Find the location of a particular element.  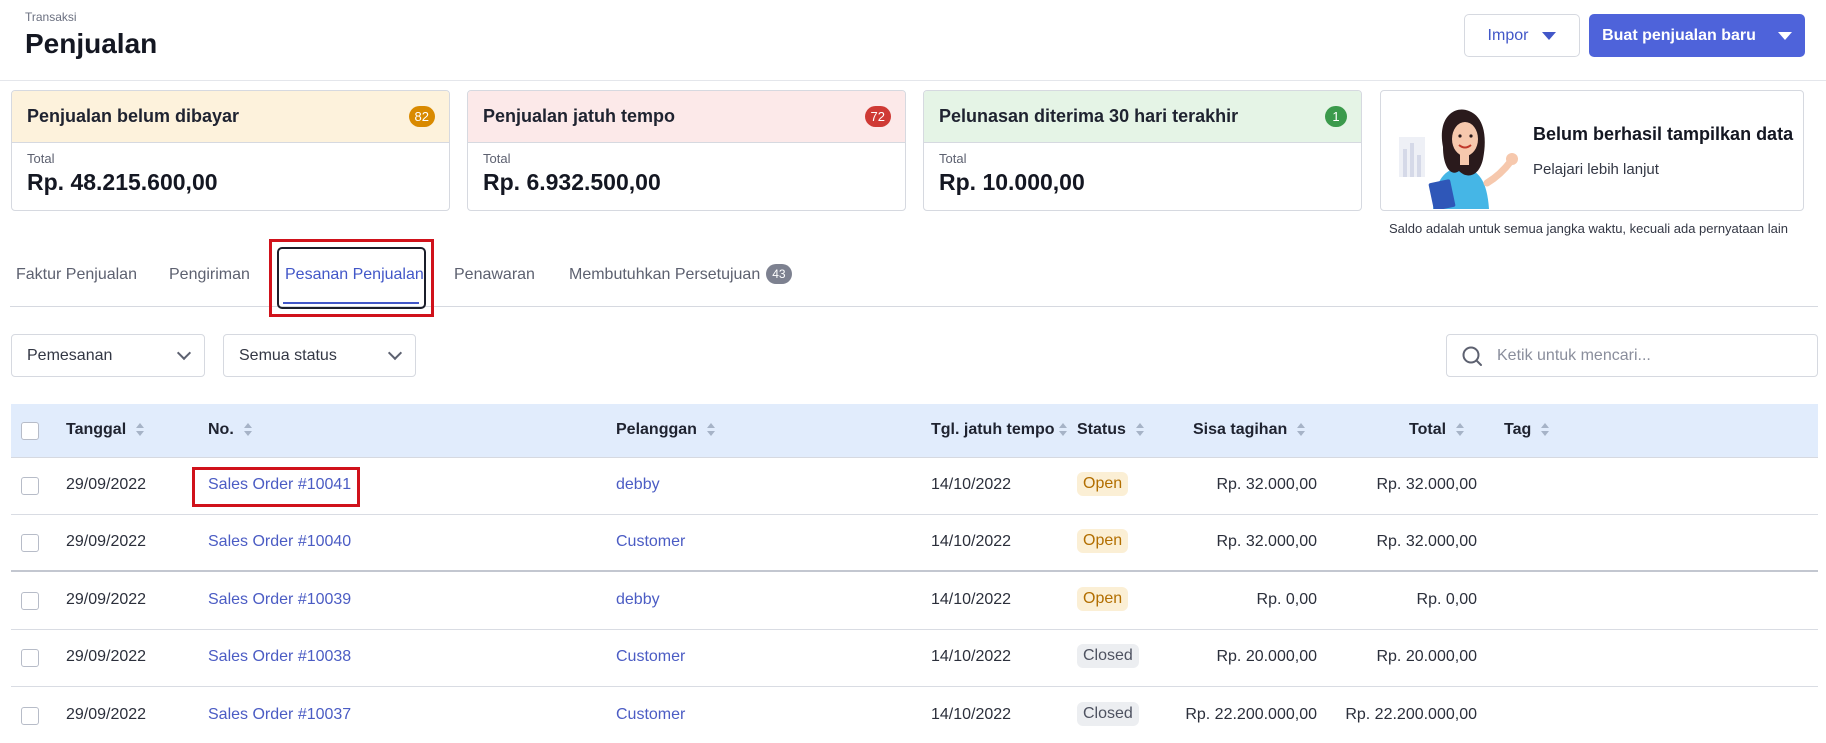

tab-quotations: Penawaran is located at coordinates (494, 275).